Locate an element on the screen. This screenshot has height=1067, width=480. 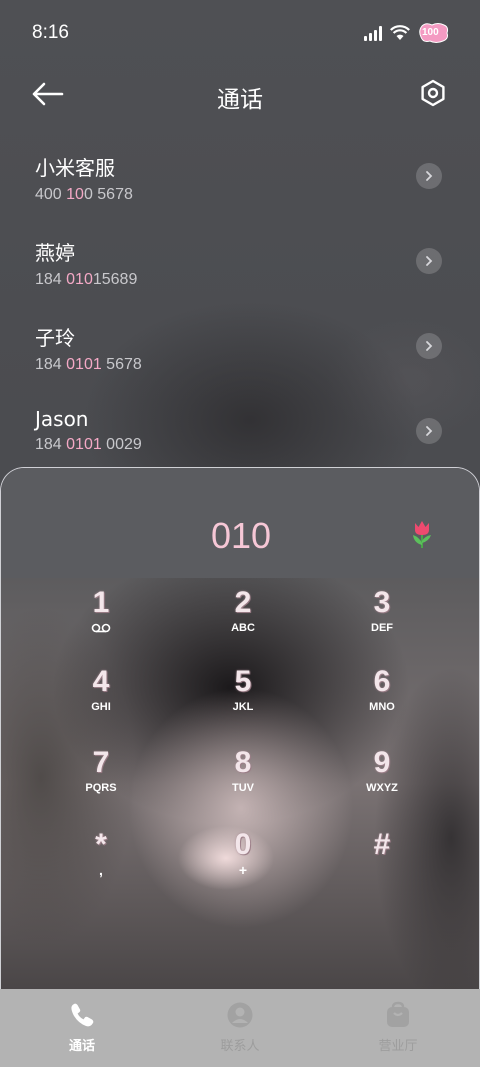
tab-label: 联系人 is located at coordinates (240, 1046).